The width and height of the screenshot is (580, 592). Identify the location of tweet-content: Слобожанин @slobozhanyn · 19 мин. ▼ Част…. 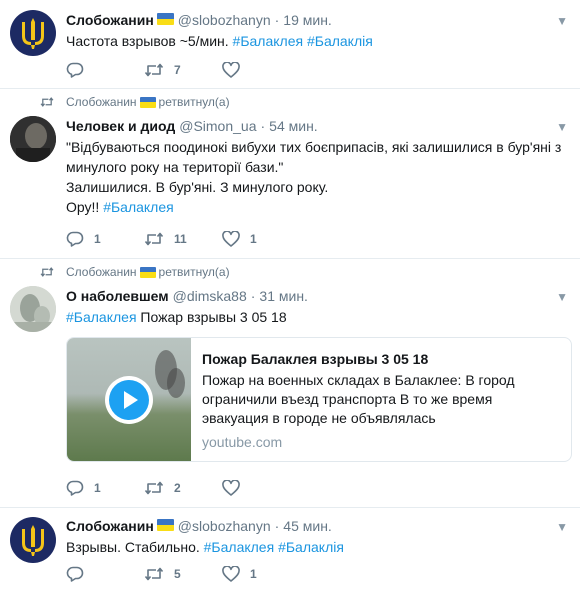
(317, 31).